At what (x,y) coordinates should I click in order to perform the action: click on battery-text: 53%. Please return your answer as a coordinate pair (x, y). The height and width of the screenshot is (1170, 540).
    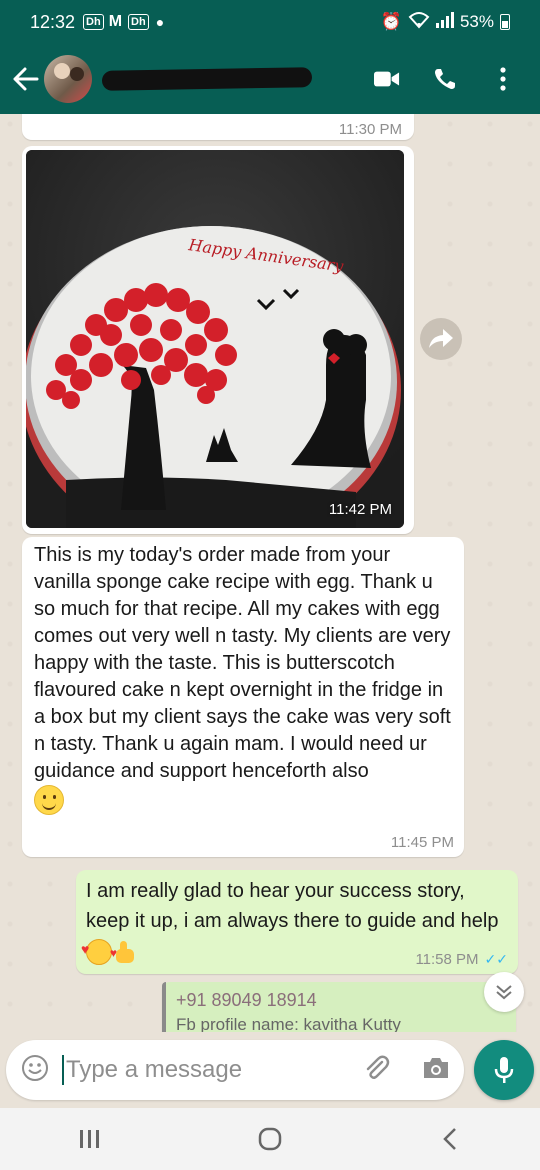
    Looking at the image, I should click on (476, 21).